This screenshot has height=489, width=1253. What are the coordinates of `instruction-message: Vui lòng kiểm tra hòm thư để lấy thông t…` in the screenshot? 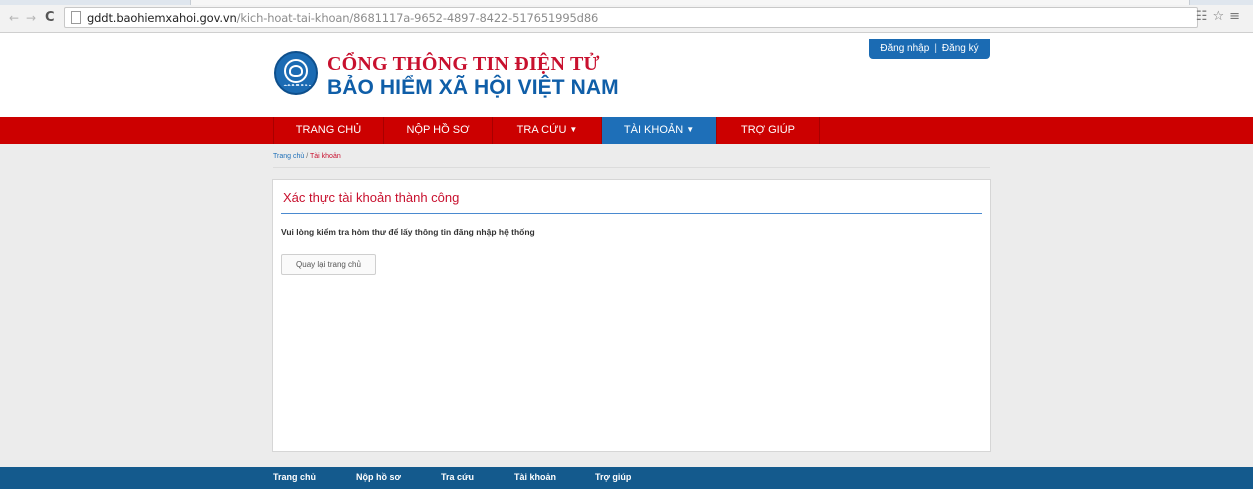 It's located at (408, 232).